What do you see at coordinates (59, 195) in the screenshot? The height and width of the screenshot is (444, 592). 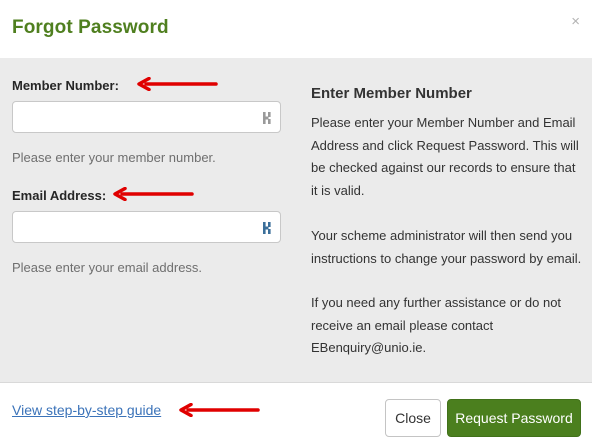 I see `email-address-label: Email Address:` at bounding box center [59, 195].